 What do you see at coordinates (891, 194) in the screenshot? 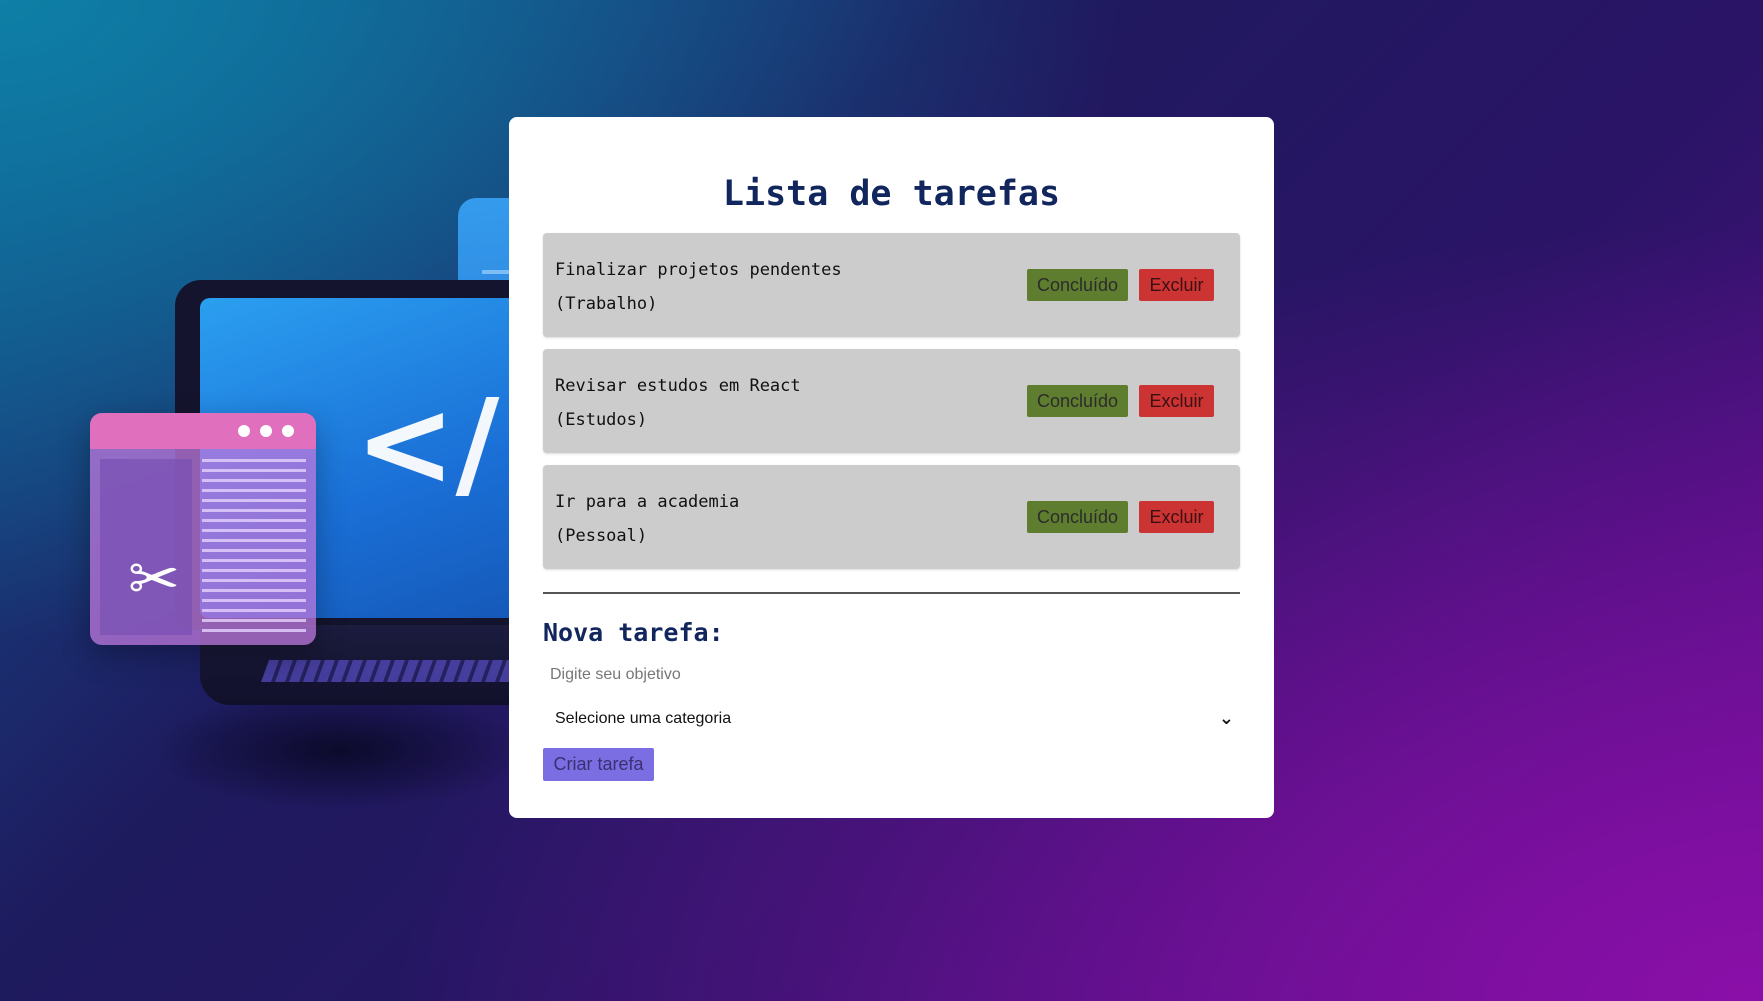
I see `page-title: Lista de tarefas` at bounding box center [891, 194].